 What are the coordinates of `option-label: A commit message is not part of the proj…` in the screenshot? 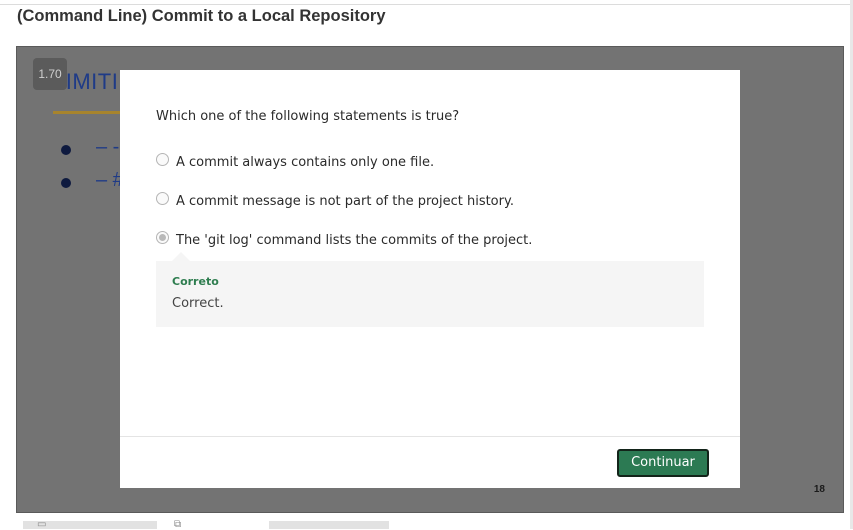 It's located at (345, 201).